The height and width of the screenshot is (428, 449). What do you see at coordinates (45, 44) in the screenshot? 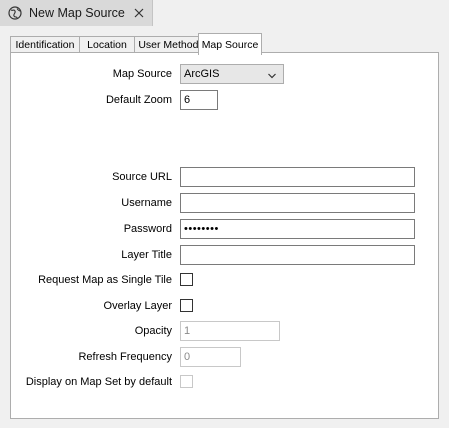
I see `tab-identification: Identification` at bounding box center [45, 44].